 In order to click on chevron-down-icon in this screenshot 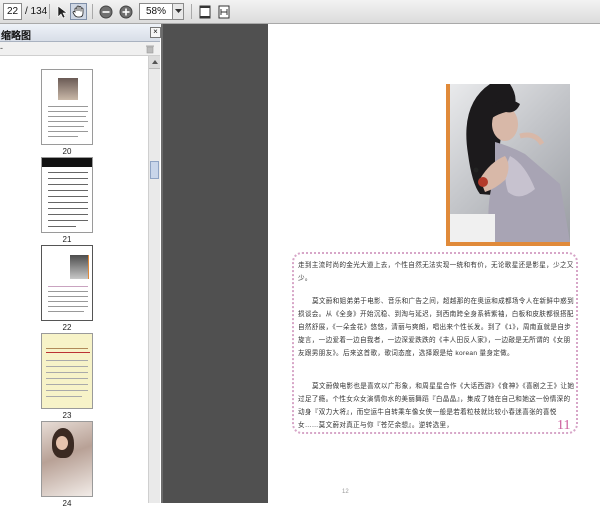, I will do `click(178, 11)`.